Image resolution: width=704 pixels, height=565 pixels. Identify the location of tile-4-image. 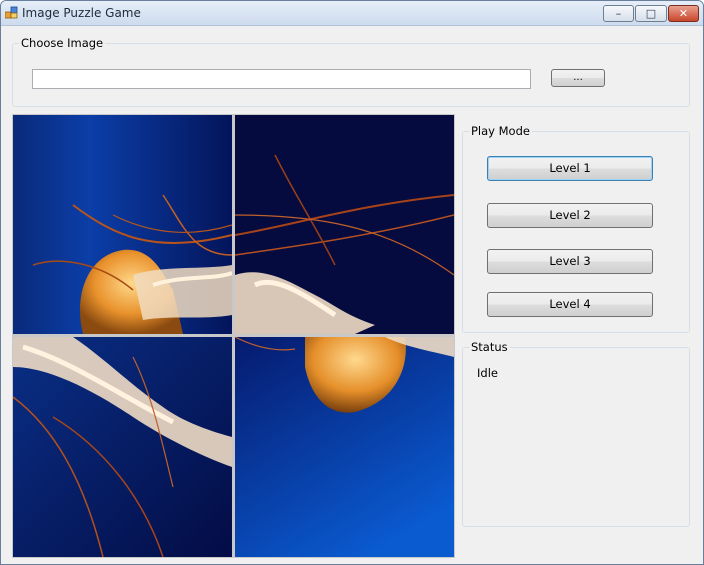
(344, 447).